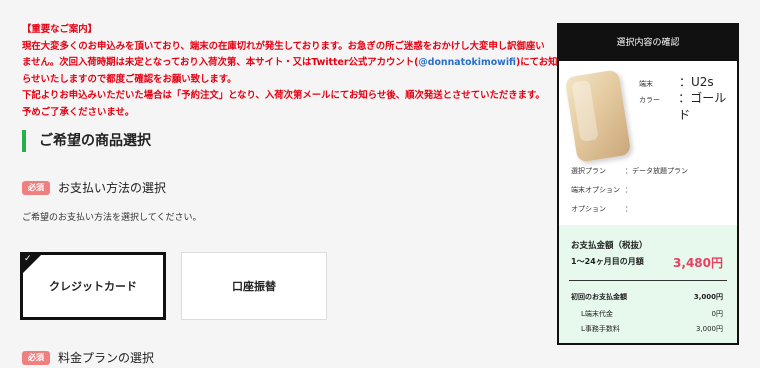  What do you see at coordinates (649, 100) in the screenshot?
I see `color-label: カラー` at bounding box center [649, 100].